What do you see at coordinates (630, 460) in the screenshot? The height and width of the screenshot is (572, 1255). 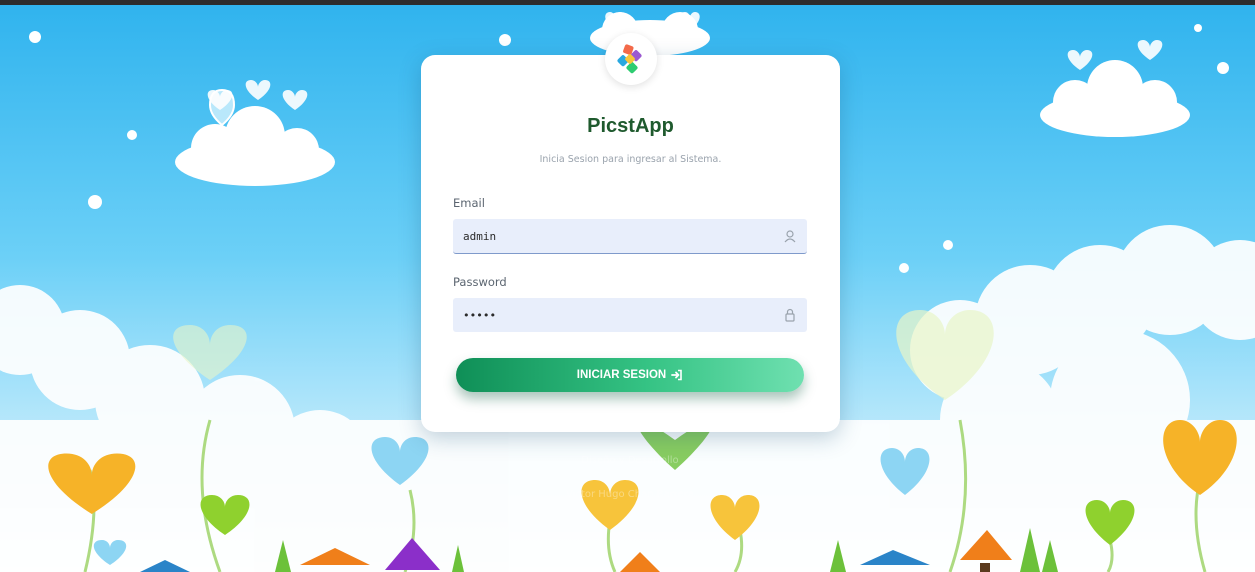 I see `footer-credit-title: Diseño y Desarrollo` at bounding box center [630, 460].